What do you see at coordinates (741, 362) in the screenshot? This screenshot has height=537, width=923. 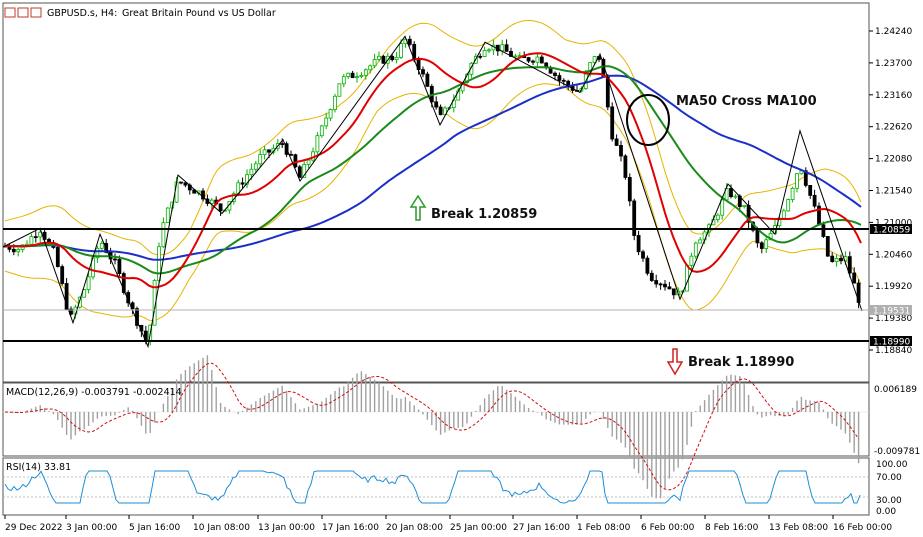 I see `break-down-label: Break 1.18990` at bounding box center [741, 362].